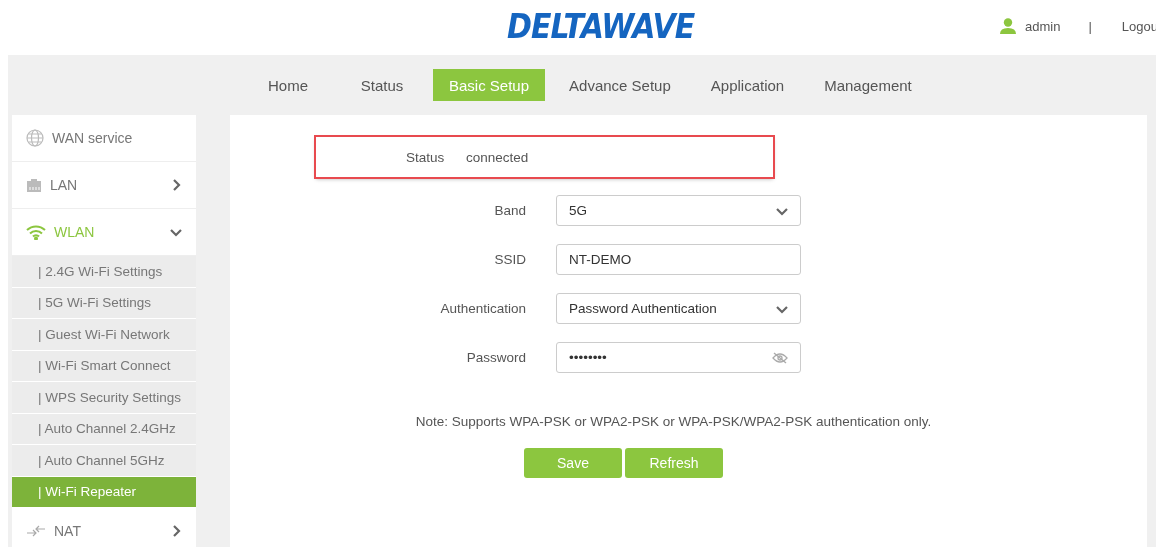  I want to click on nav-tab: Status, so click(382, 85).